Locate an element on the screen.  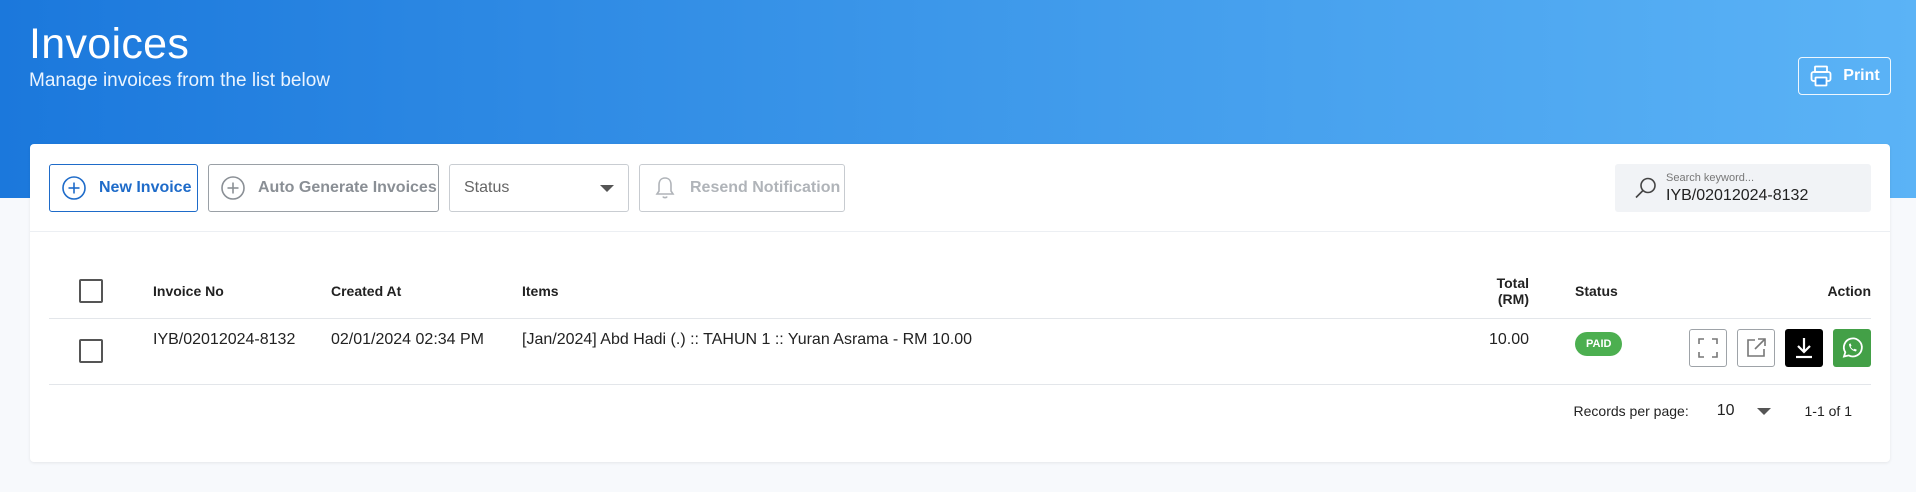
view-fullscreen-button is located at coordinates (1708, 347).